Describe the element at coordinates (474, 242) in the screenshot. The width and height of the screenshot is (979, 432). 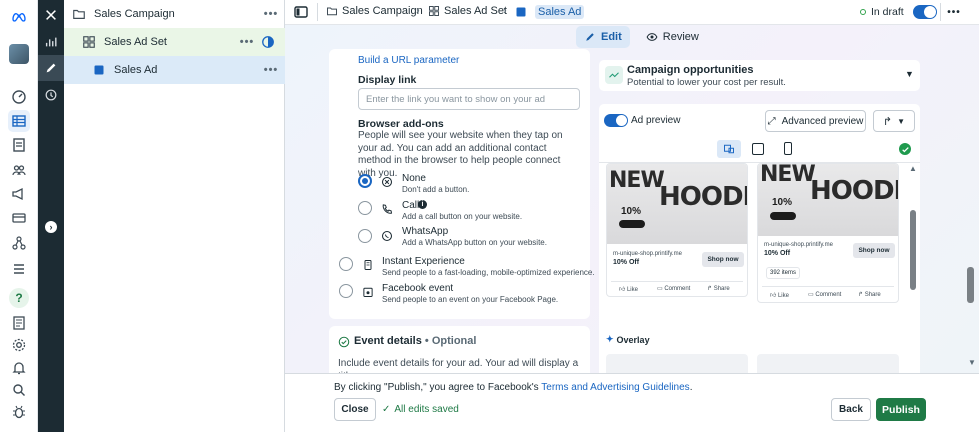
I see `option-subtitle: Add a WhatsApp button on your website.` at that location.